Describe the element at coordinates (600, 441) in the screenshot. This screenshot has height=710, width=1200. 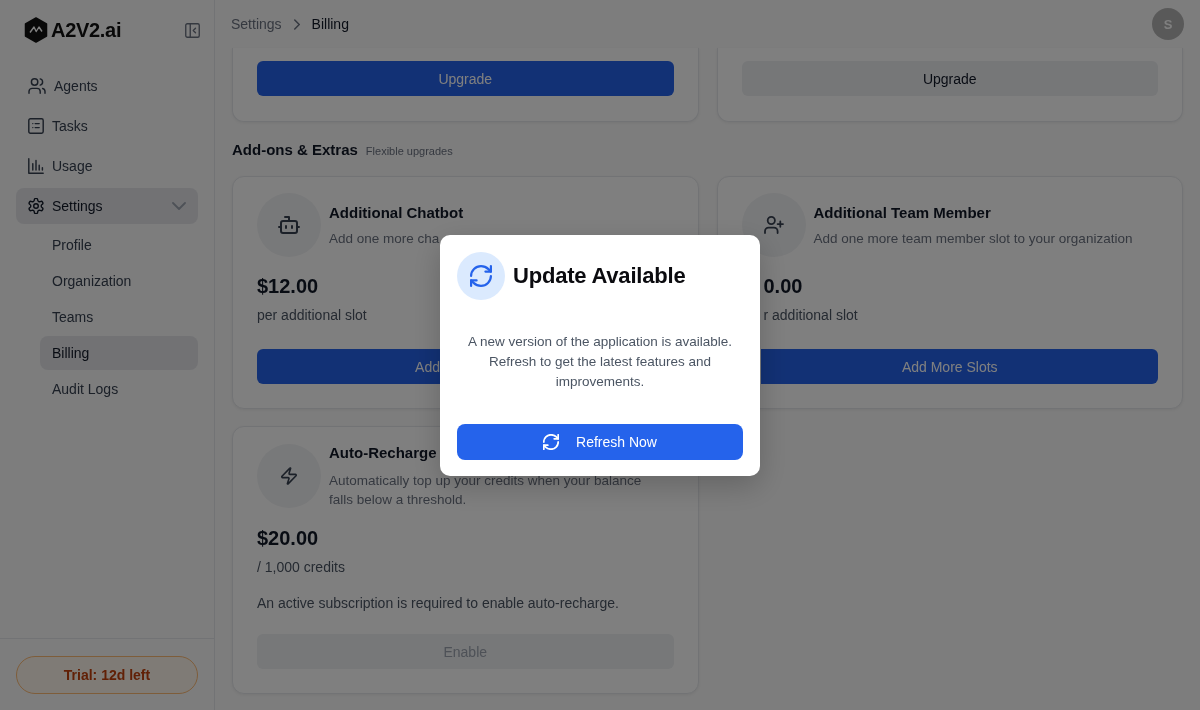
I see `refresh-now-button: Refresh Now` at that location.